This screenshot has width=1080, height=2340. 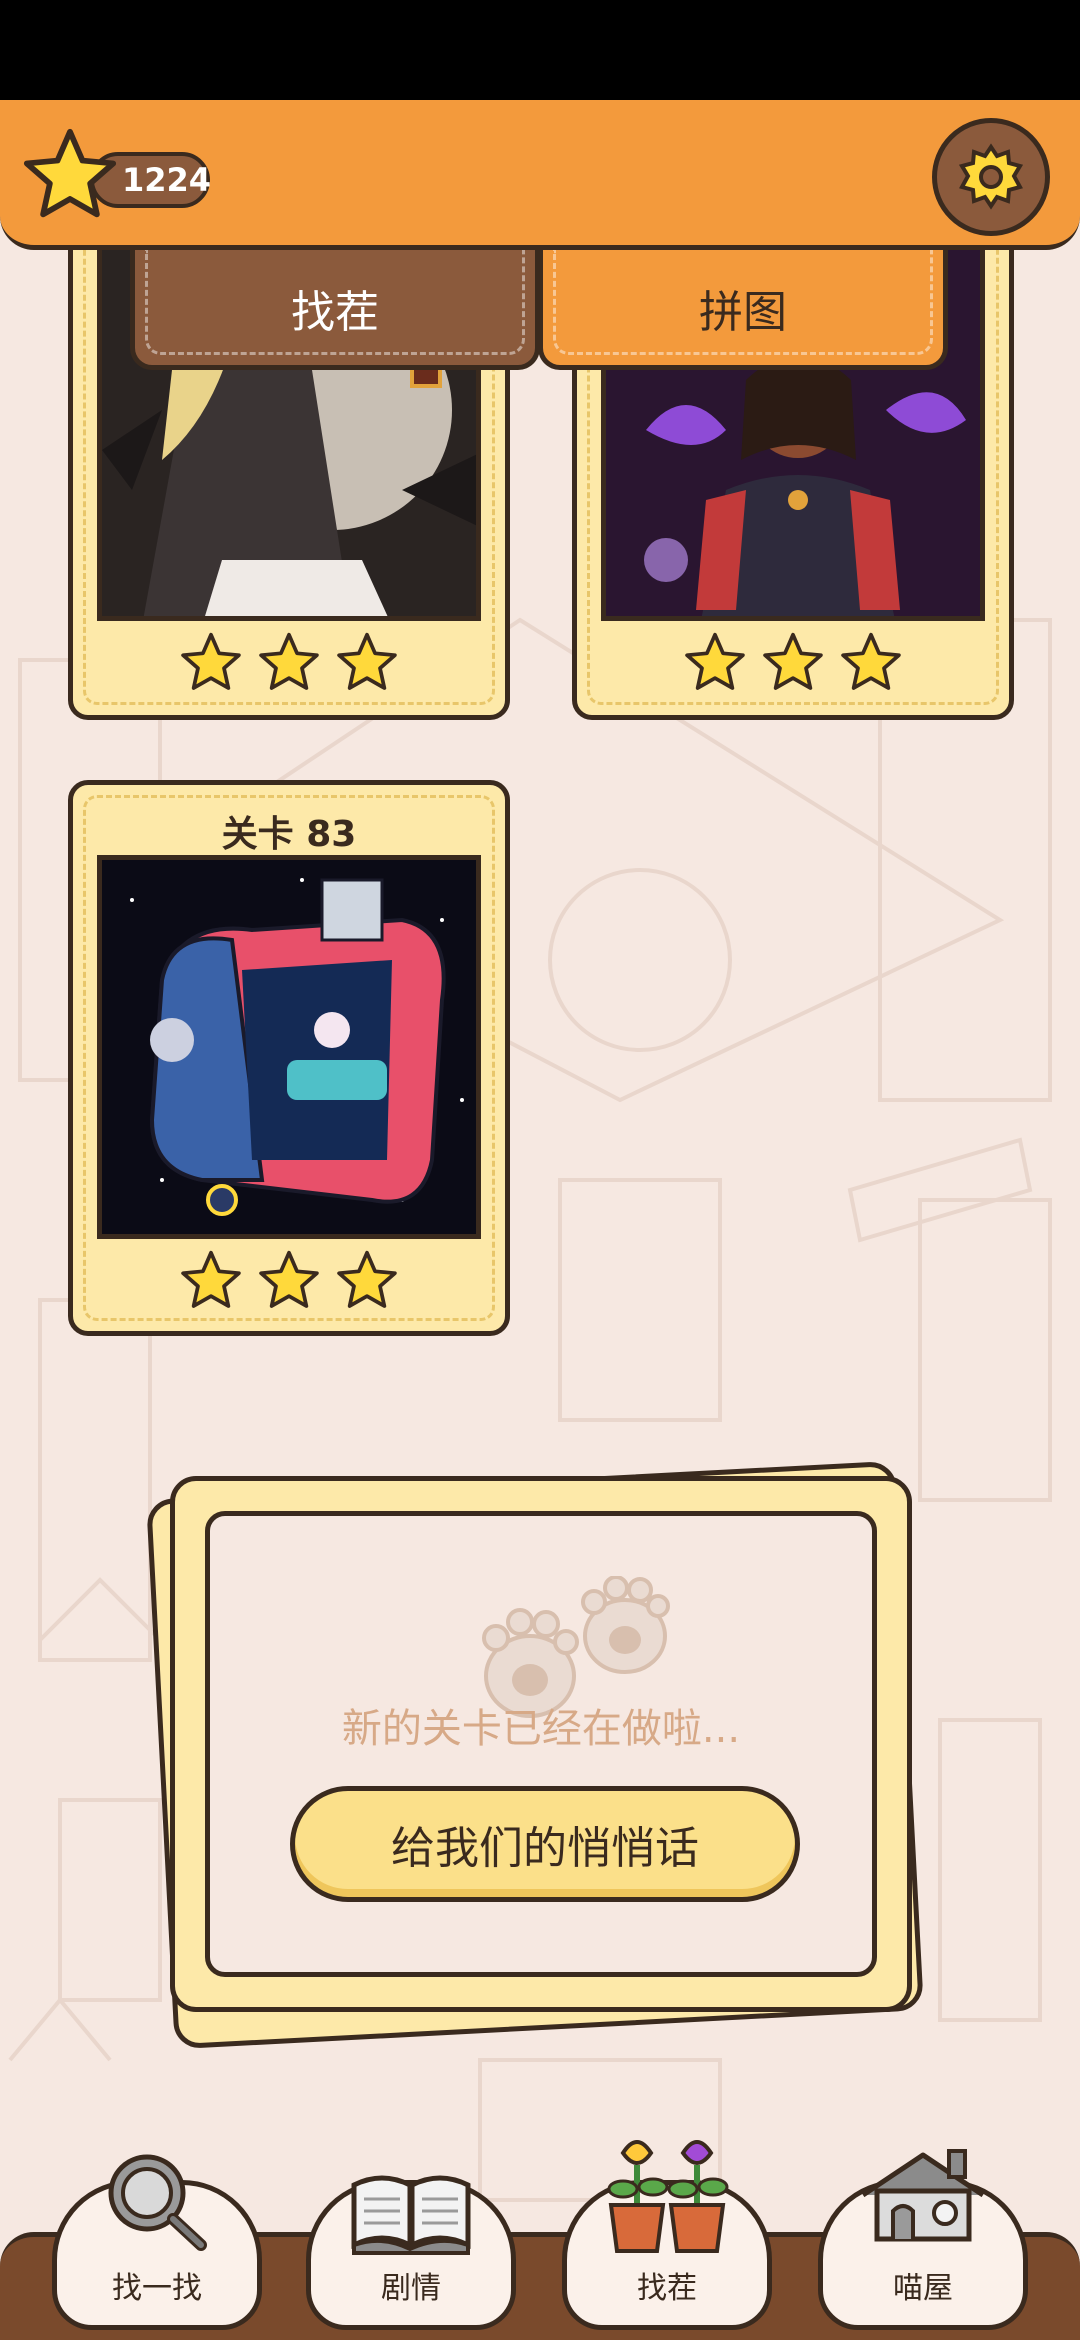 I want to click on send-feedback-label: 给我们的悄悄话, so click(x=545, y=1848).